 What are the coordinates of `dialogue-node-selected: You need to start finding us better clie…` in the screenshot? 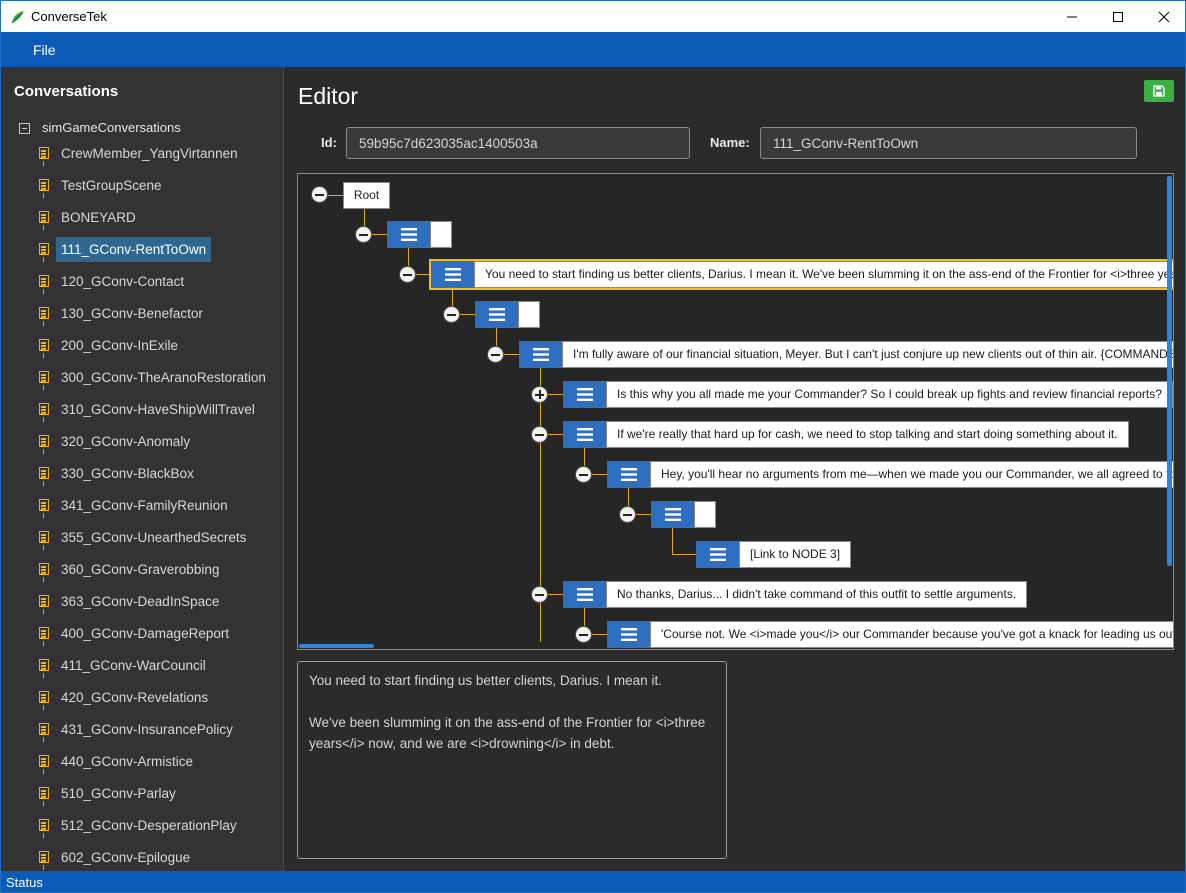 It's located at (801, 274).